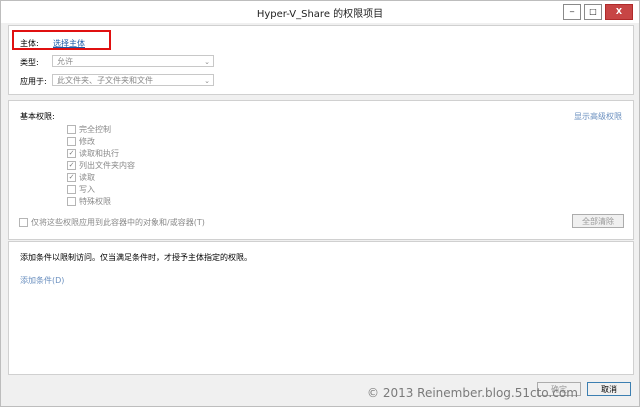 The height and width of the screenshot is (407, 640). I want to click on permission-read: ✓ 读取, so click(81, 177).